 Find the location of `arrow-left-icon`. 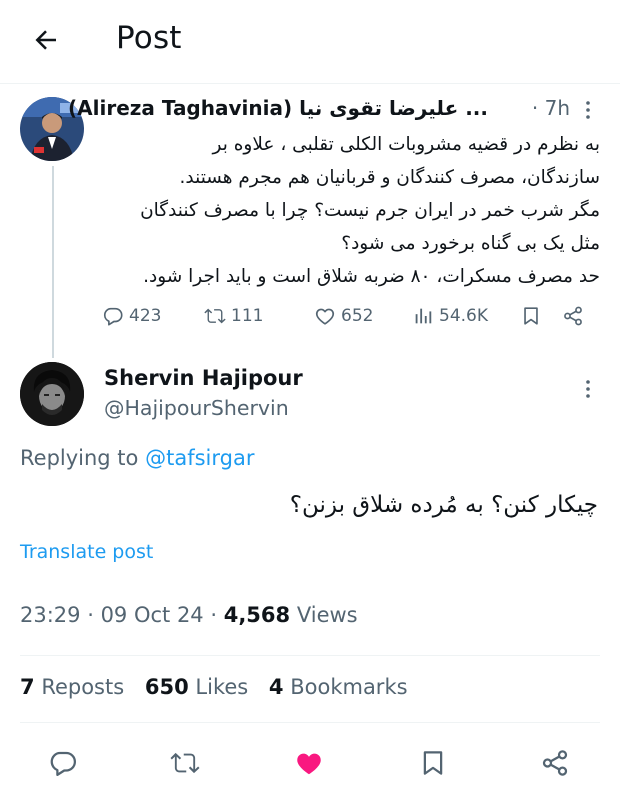

arrow-left-icon is located at coordinates (45, 40).